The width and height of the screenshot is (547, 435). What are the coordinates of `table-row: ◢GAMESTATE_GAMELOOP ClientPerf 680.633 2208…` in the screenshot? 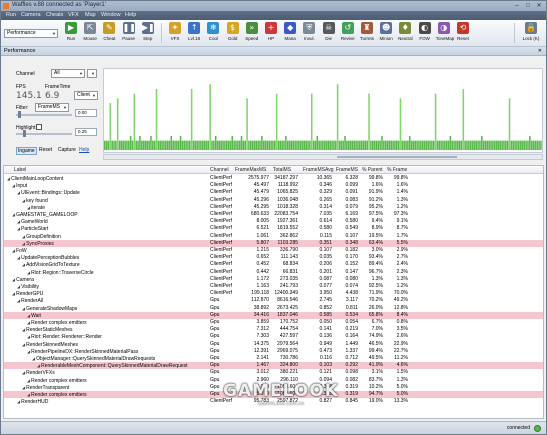 It's located at (273, 214).